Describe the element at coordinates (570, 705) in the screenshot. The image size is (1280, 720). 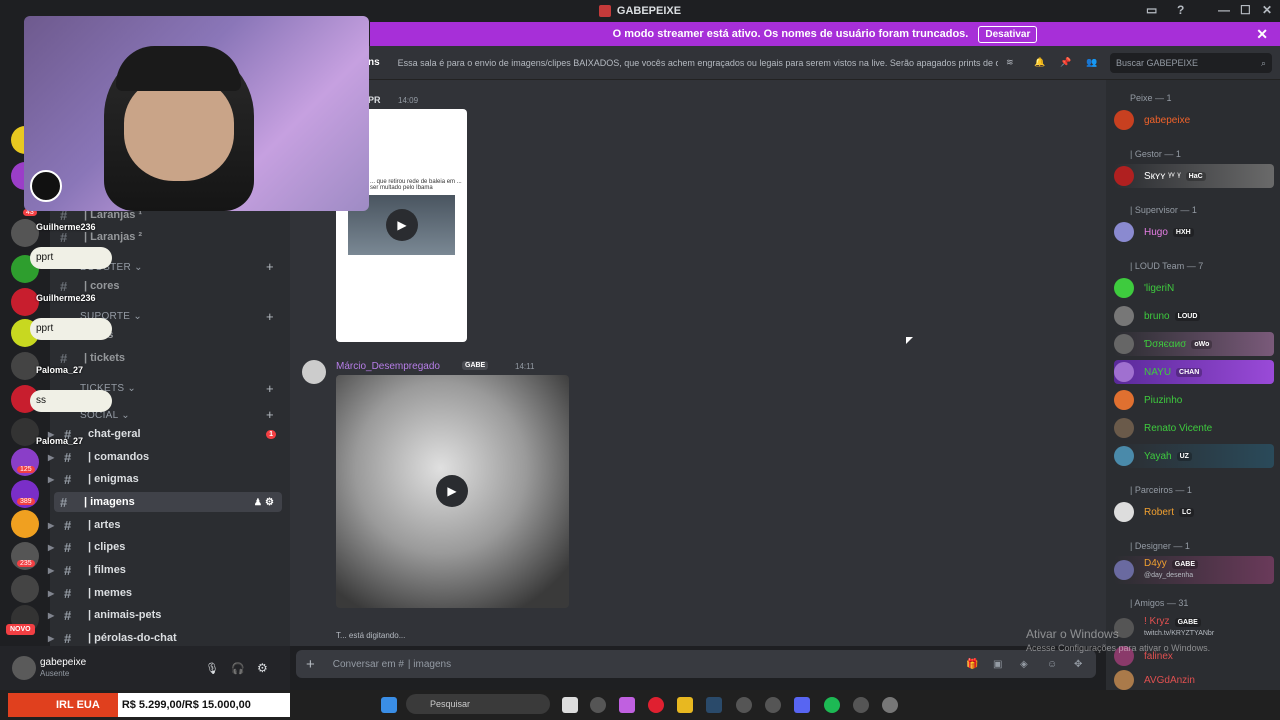
I see `file-icon` at that location.